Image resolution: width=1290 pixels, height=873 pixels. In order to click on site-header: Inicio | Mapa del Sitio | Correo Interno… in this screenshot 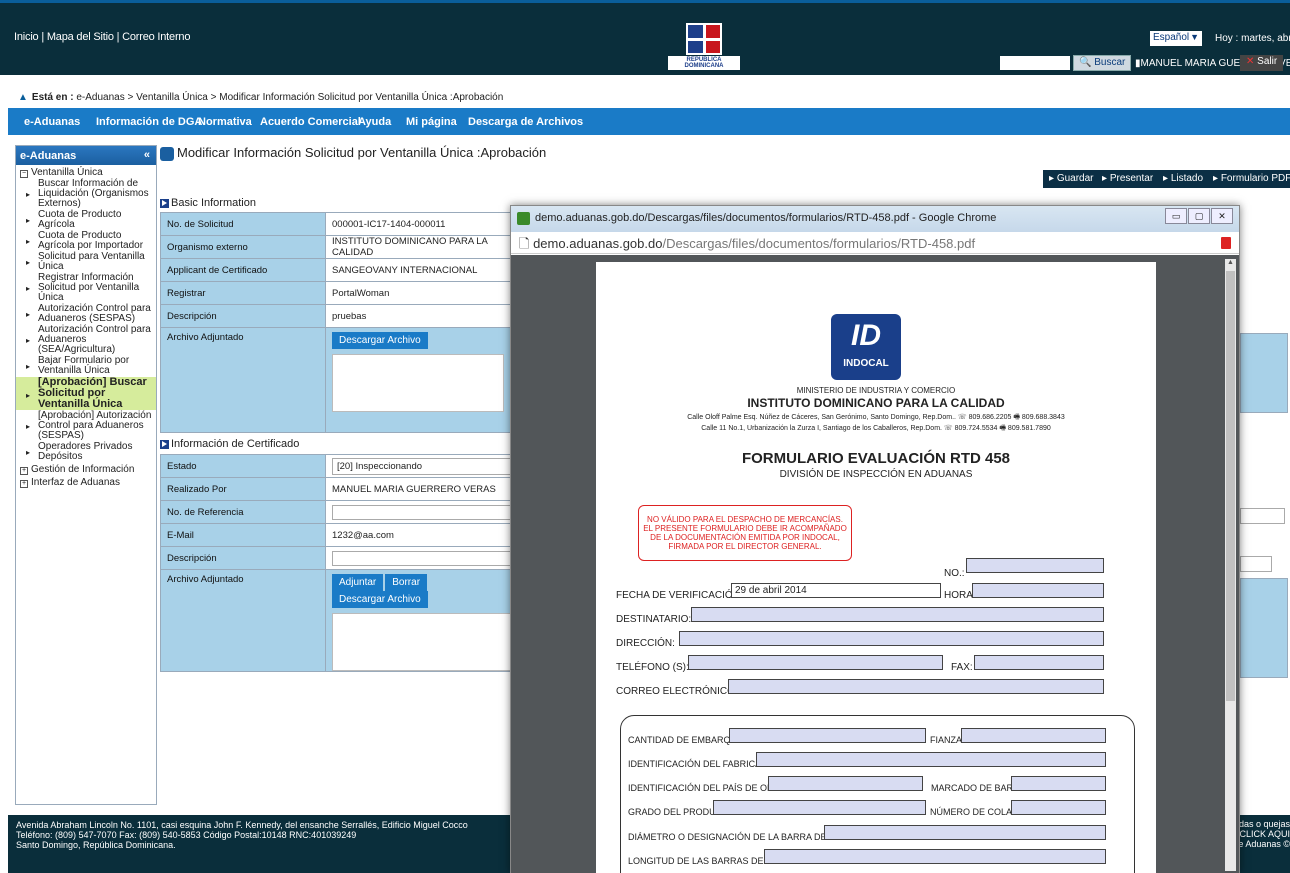, I will do `click(645, 37)`.